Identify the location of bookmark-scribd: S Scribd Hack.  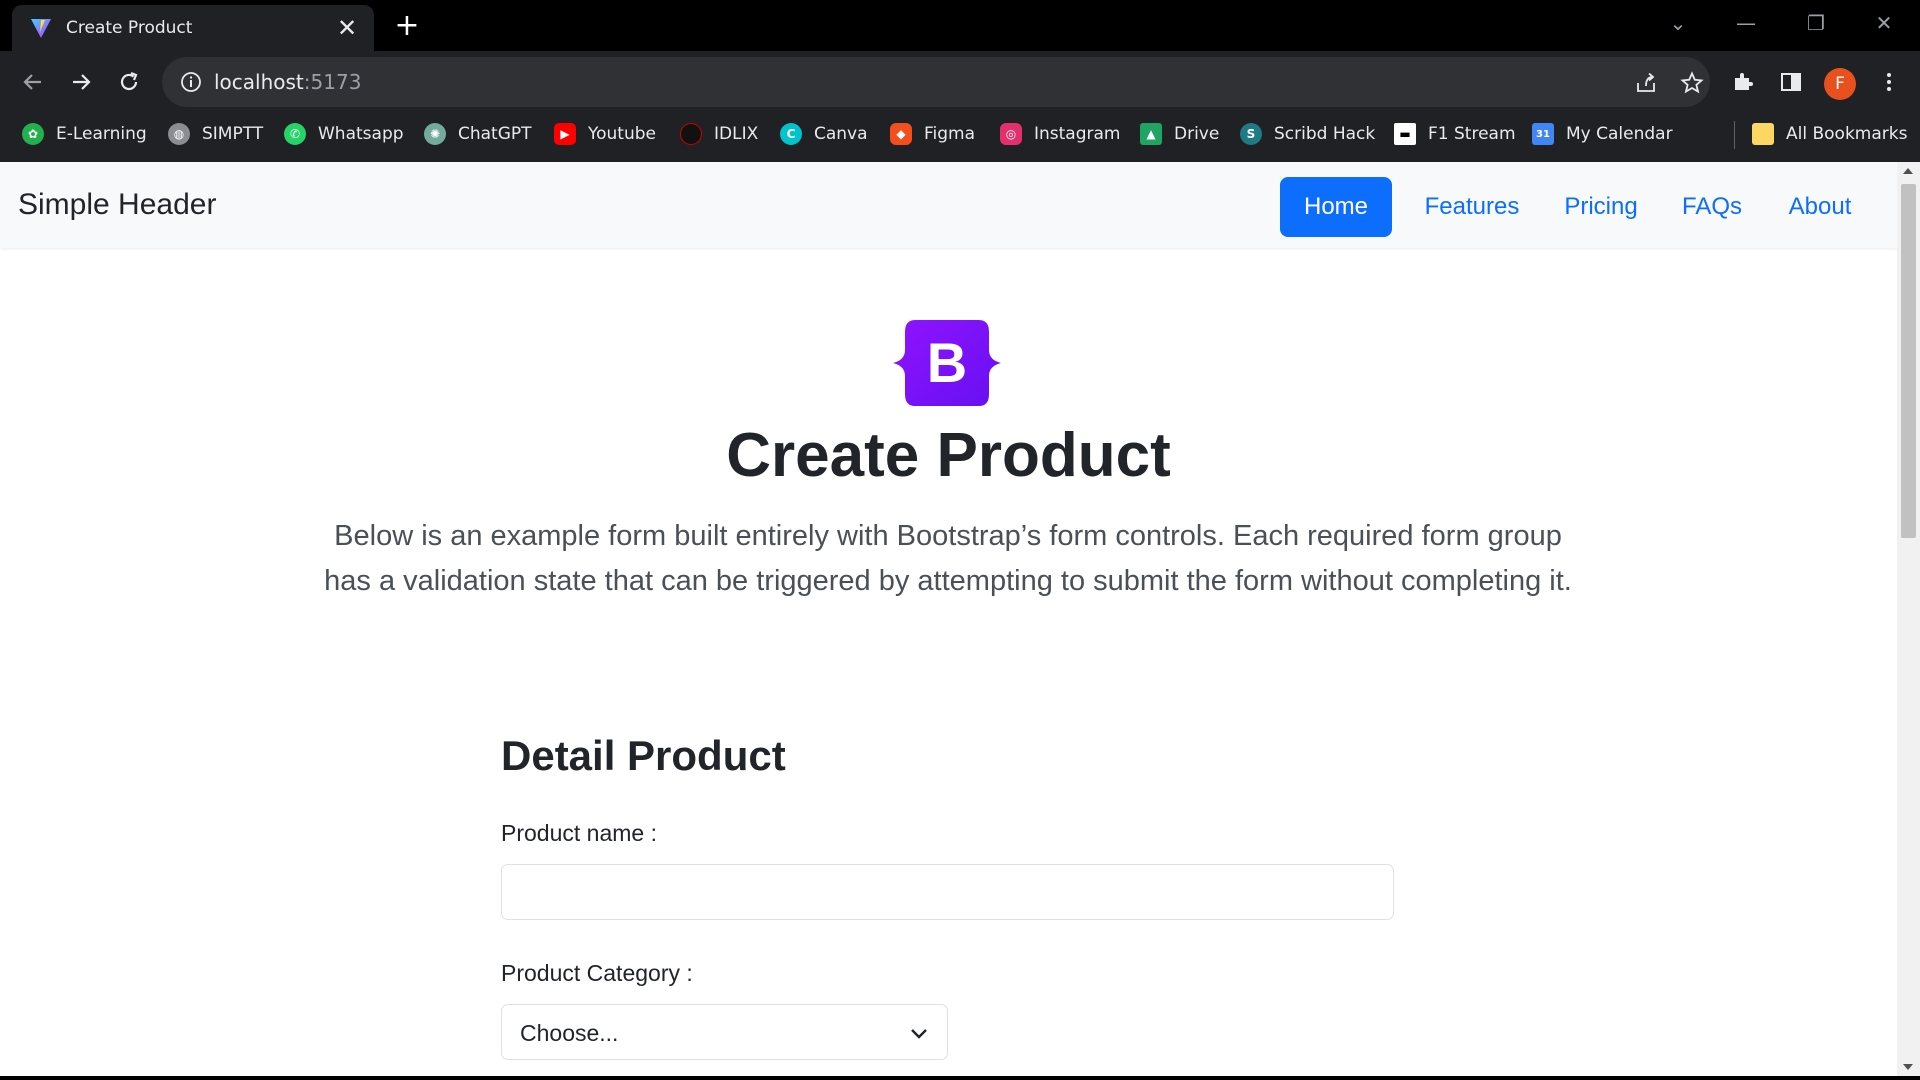
(1307, 134).